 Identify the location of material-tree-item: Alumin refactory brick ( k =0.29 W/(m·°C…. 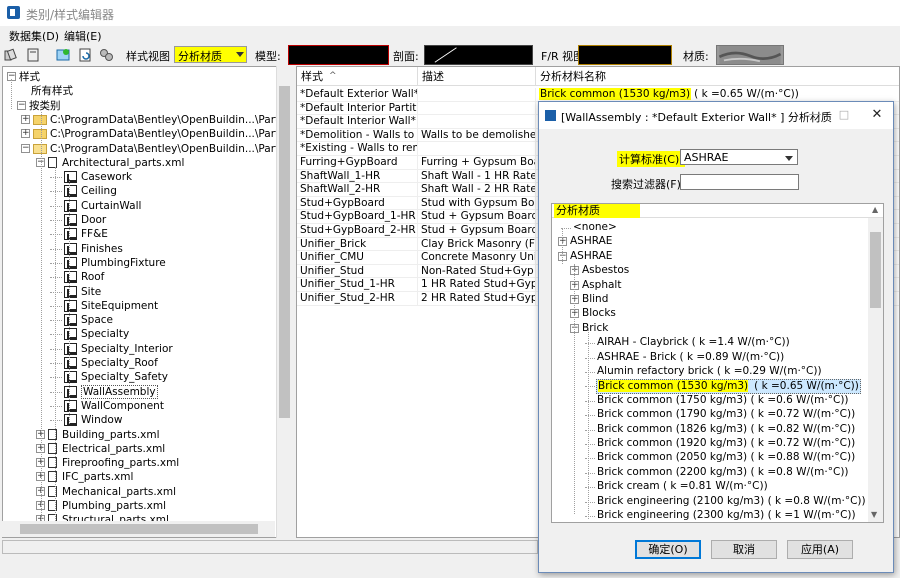
(709, 372).